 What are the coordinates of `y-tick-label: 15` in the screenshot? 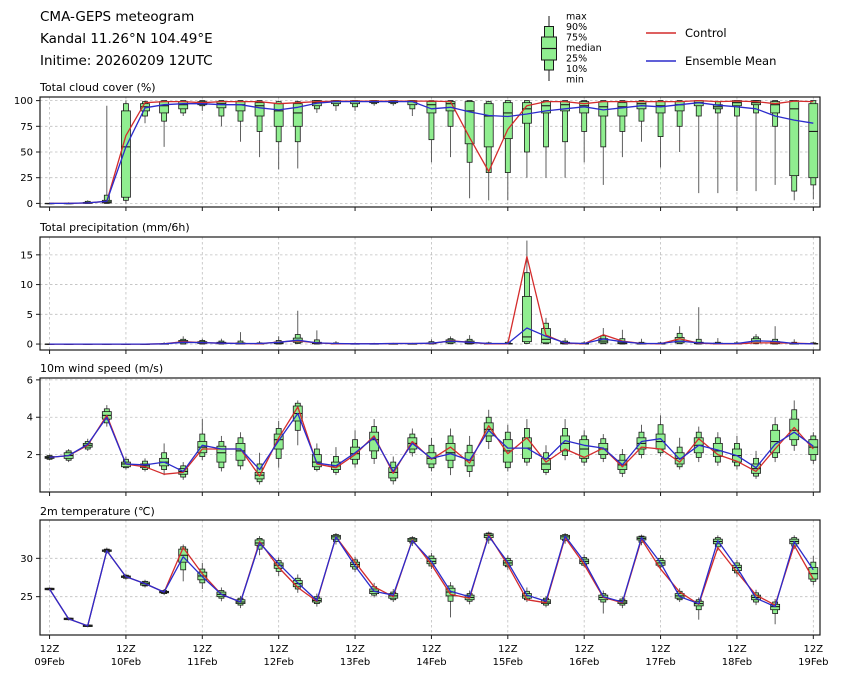 It's located at (26, 255).